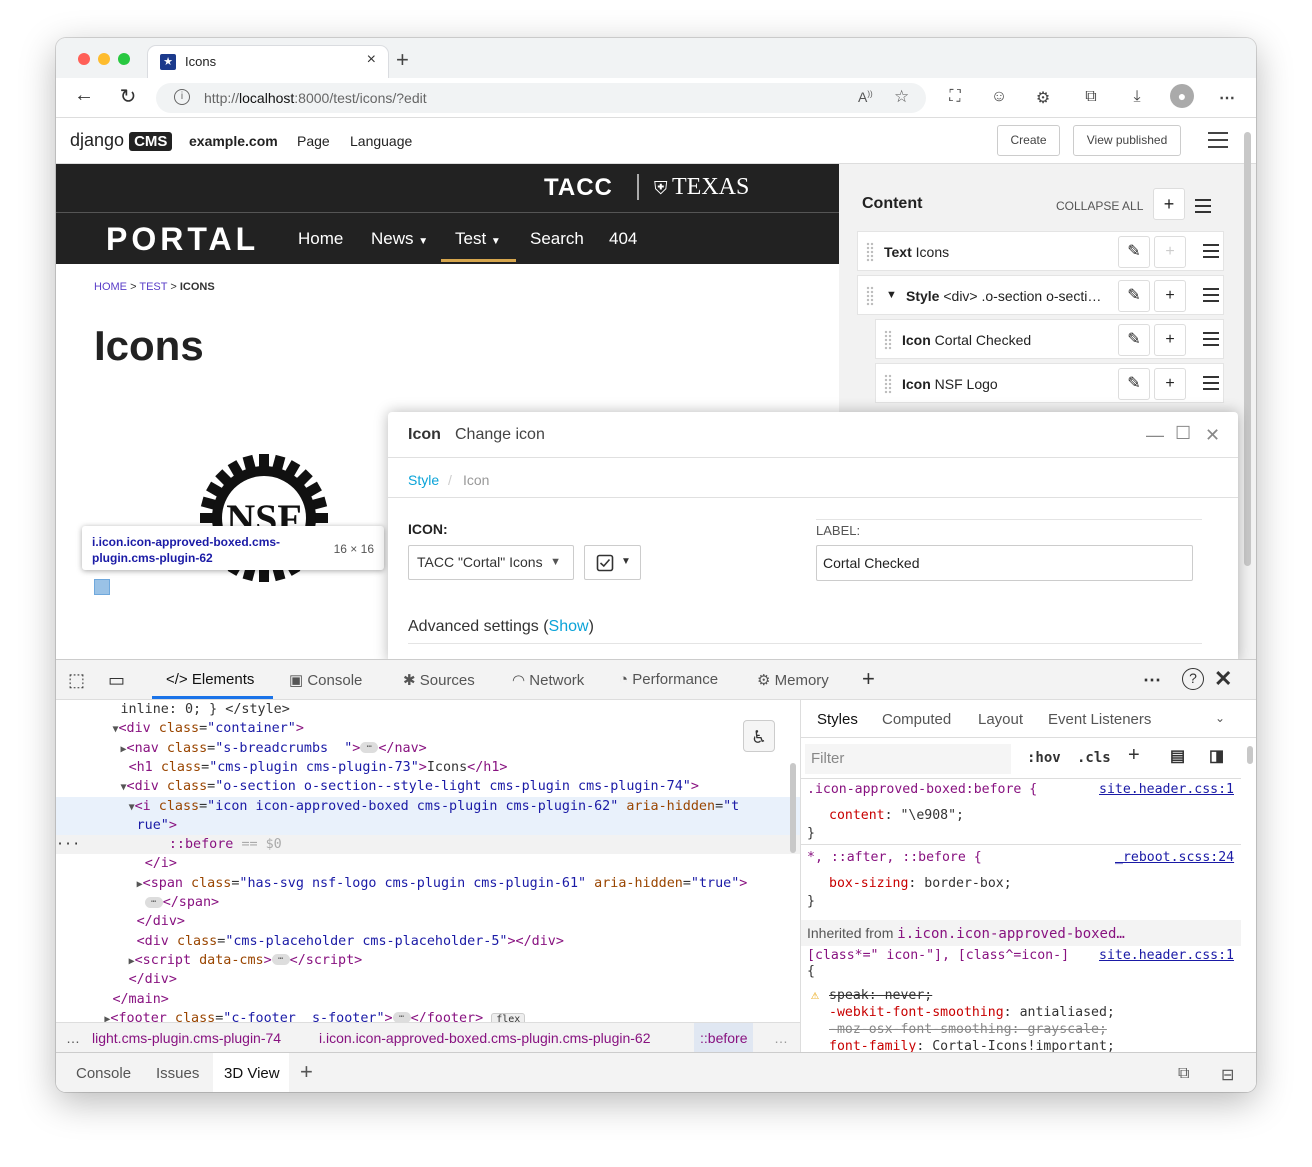  I want to click on info-icon: i, so click(182, 97).